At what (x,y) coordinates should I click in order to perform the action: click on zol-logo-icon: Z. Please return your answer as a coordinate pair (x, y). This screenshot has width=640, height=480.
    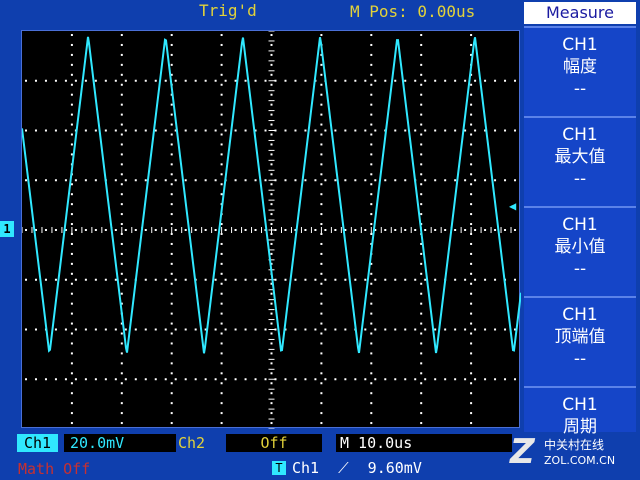
    Looking at the image, I should click on (522, 452).